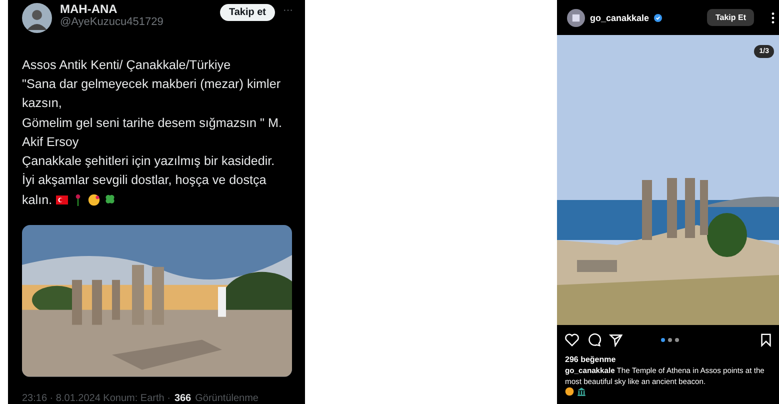 The width and height of the screenshot is (779, 404). What do you see at coordinates (766, 340) in the screenshot?
I see `bookmark-icon` at bounding box center [766, 340].